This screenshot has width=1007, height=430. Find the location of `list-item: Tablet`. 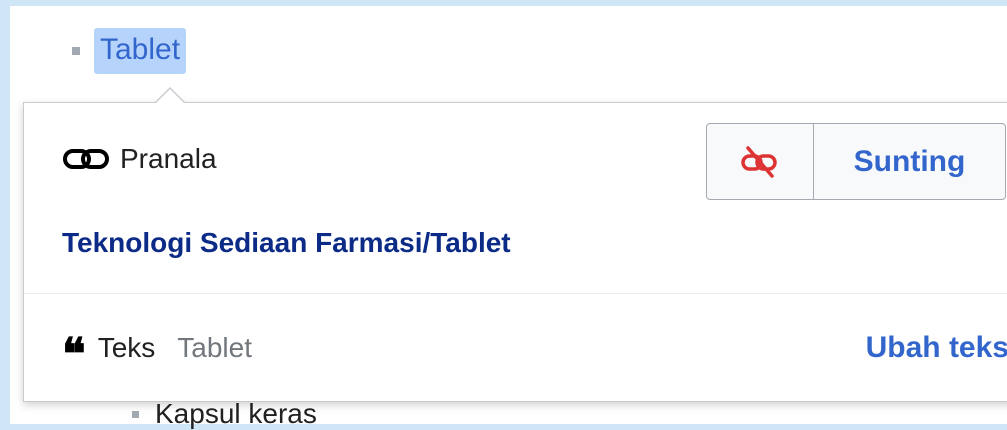

list-item: Tablet is located at coordinates (129, 51).